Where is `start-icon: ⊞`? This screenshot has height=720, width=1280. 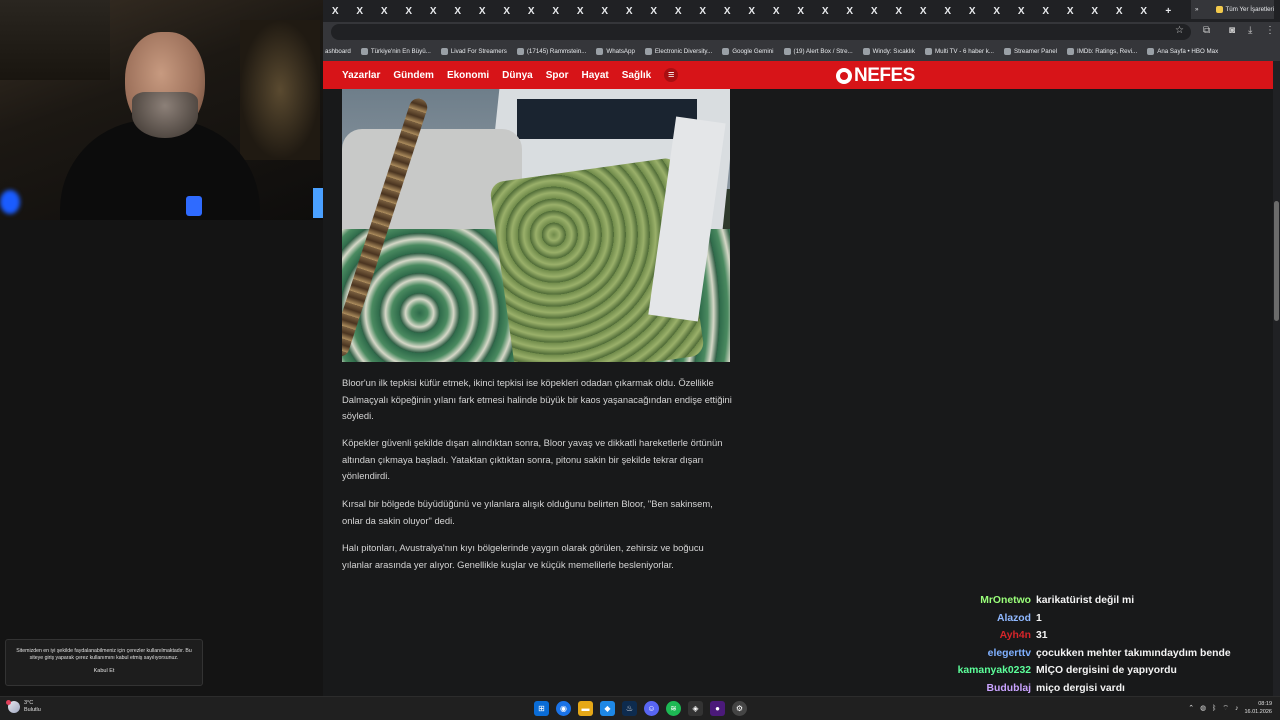
start-icon: ⊞ is located at coordinates (541, 708).